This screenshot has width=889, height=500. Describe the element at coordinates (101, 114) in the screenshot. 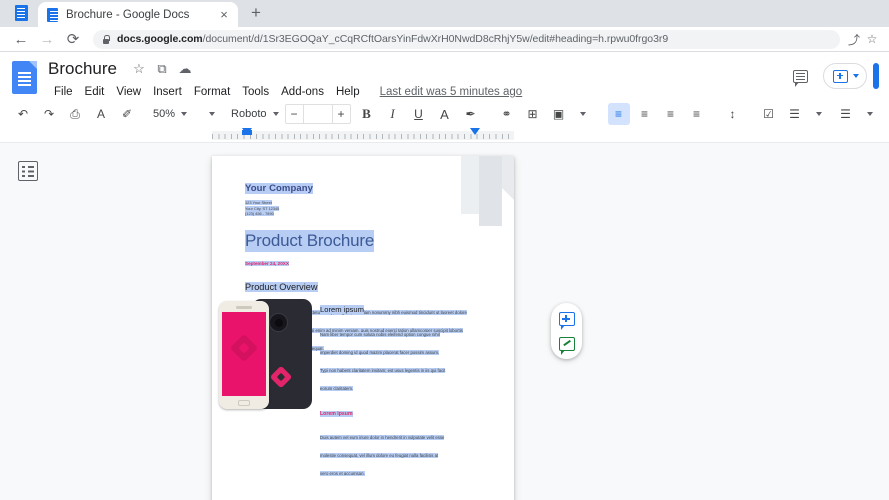

I see `spelling-check-icon: A` at that location.